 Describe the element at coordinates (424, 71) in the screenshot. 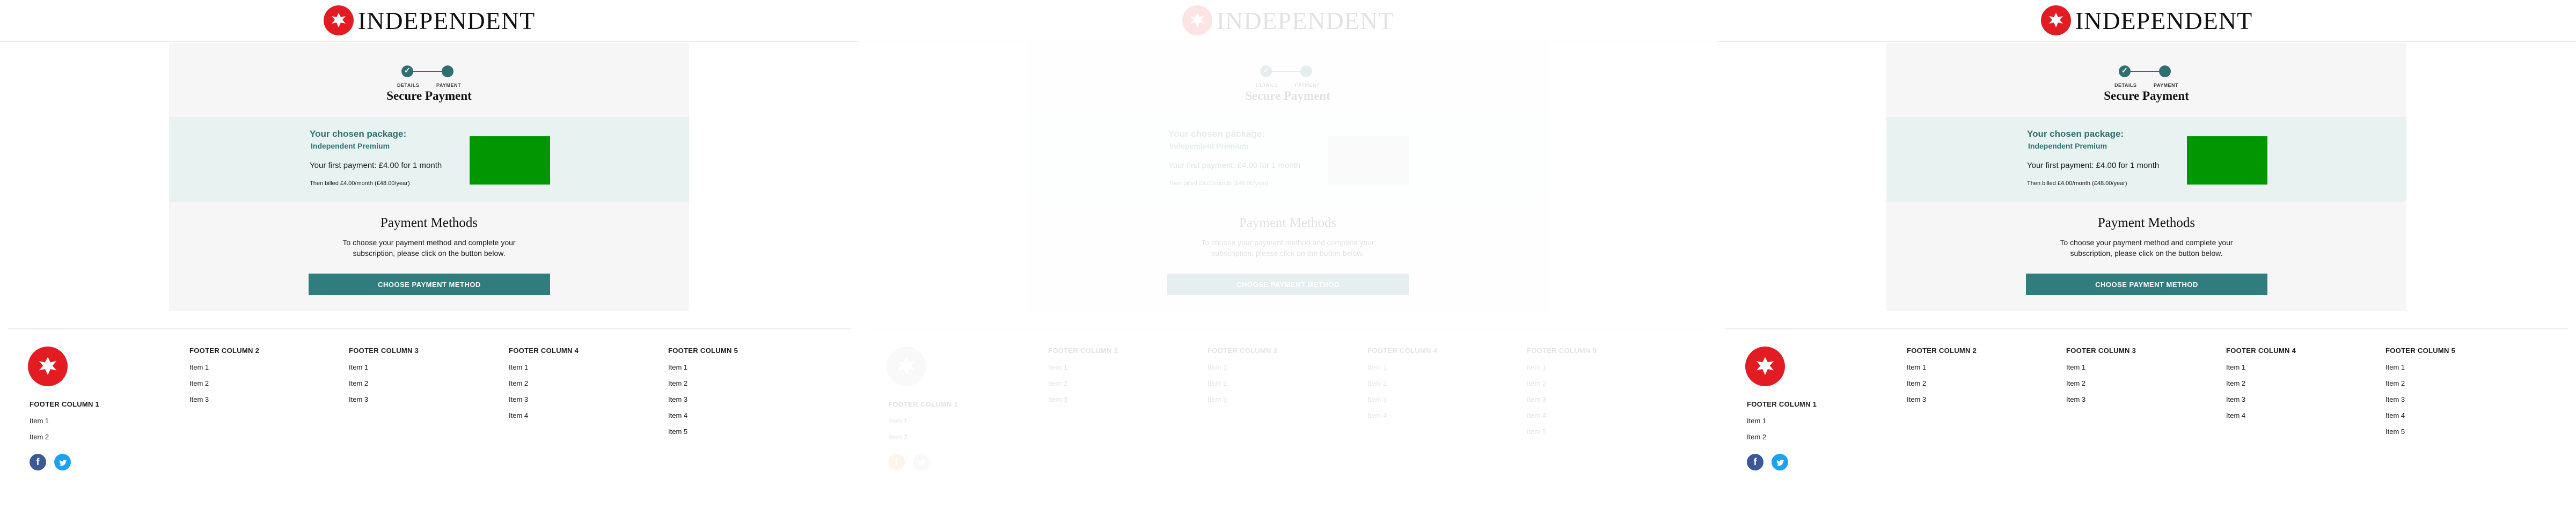

I see `step-connector` at that location.